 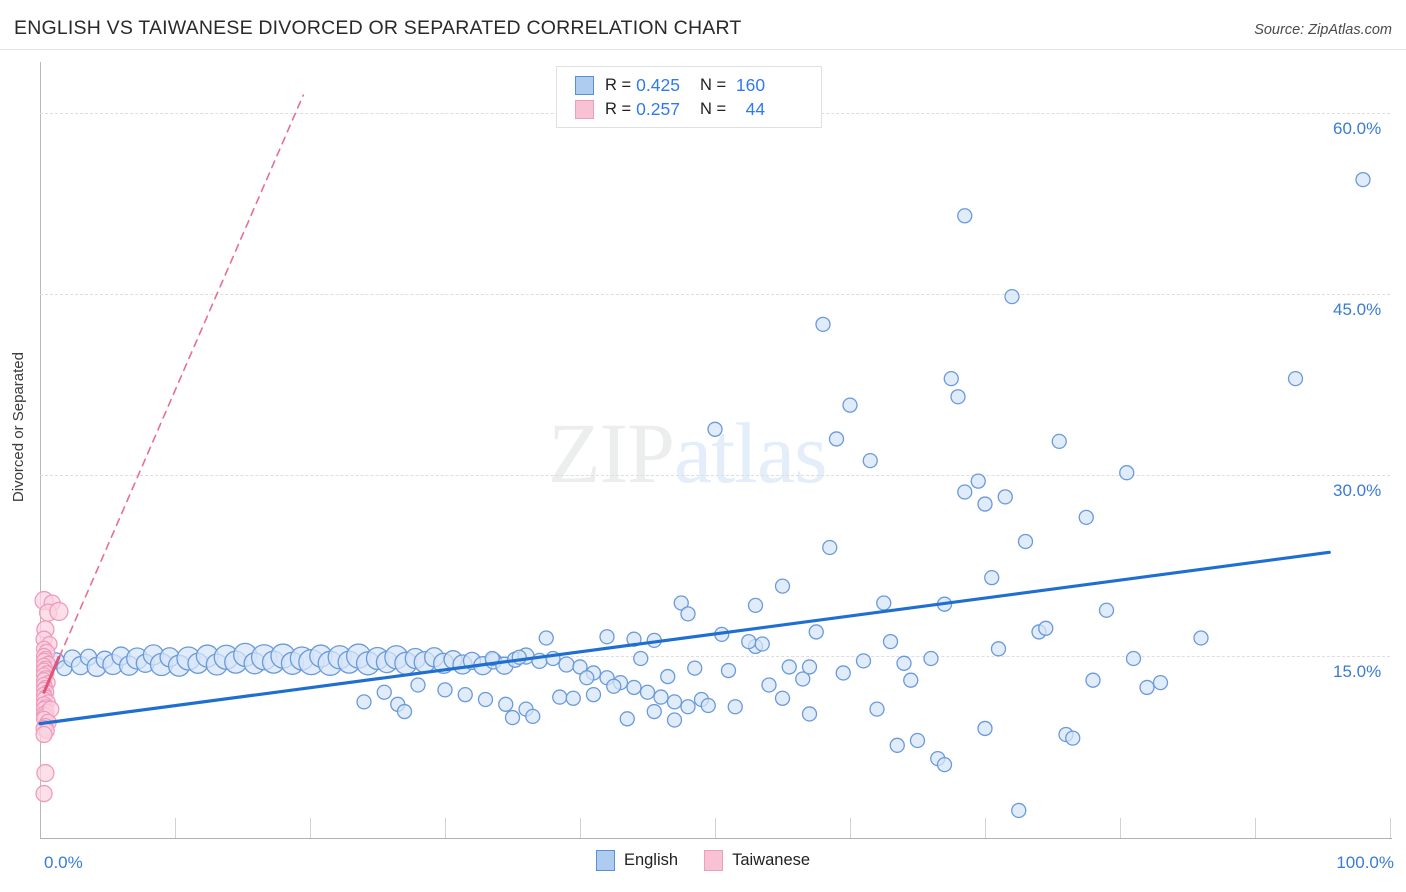 I want to click on y-axis-tick-label: 15.0%, so click(x=1357, y=672).